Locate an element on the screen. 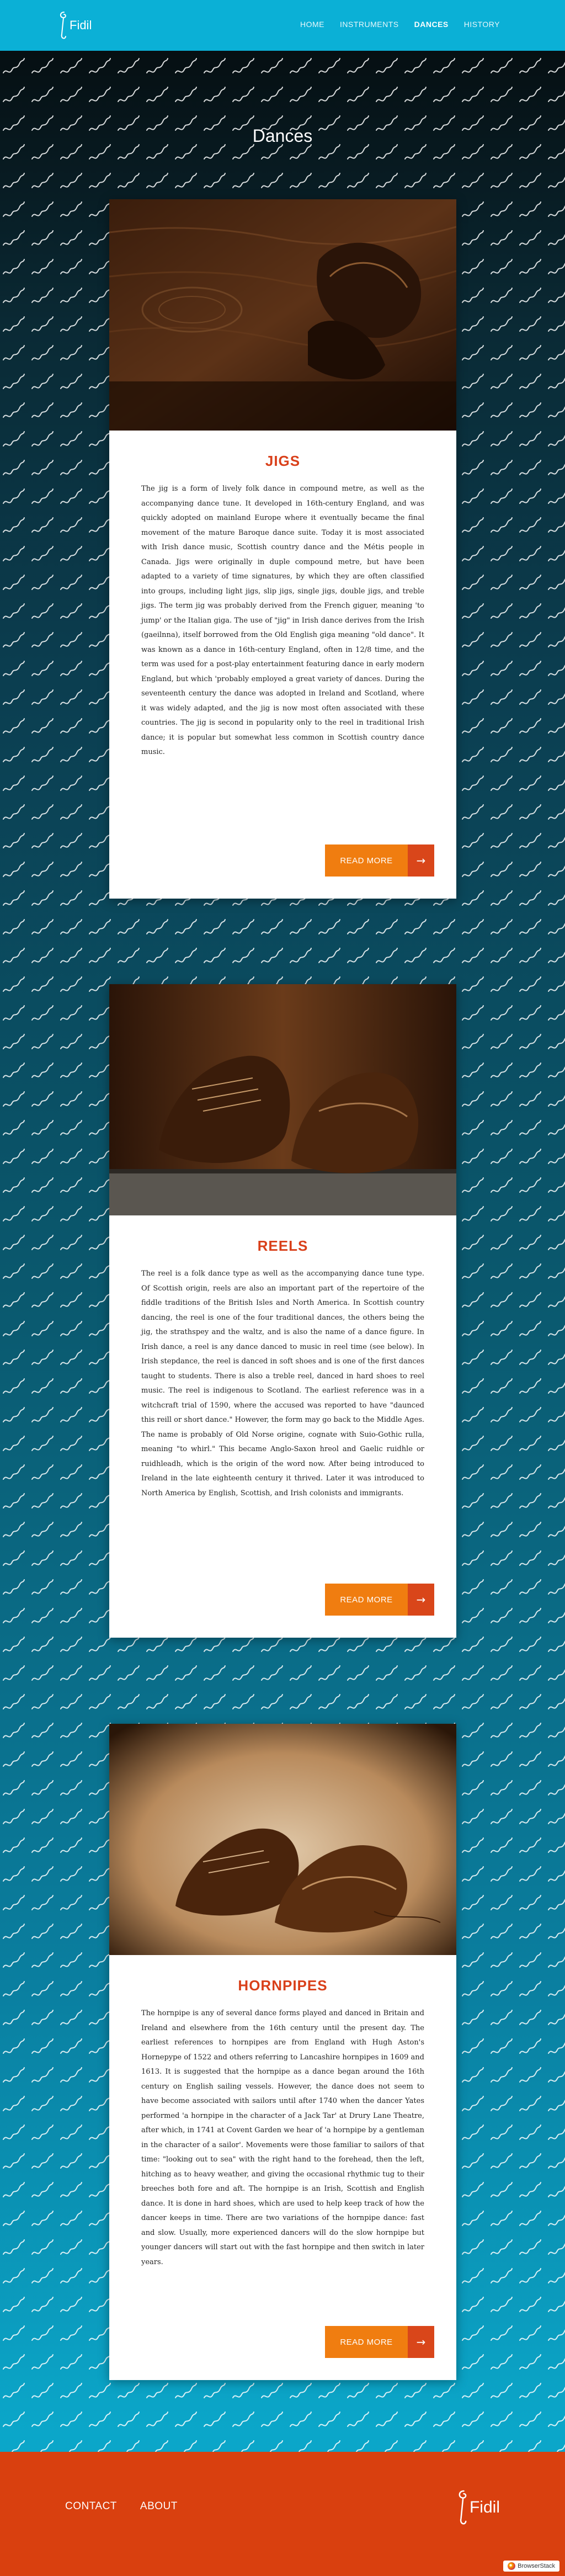  jigs-shoes-image is located at coordinates (282, 315).